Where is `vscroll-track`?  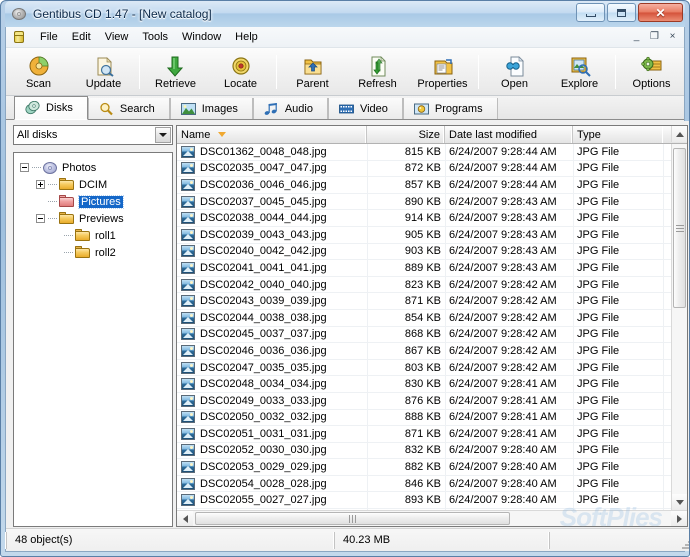
vscroll-track is located at coordinates (679, 319).